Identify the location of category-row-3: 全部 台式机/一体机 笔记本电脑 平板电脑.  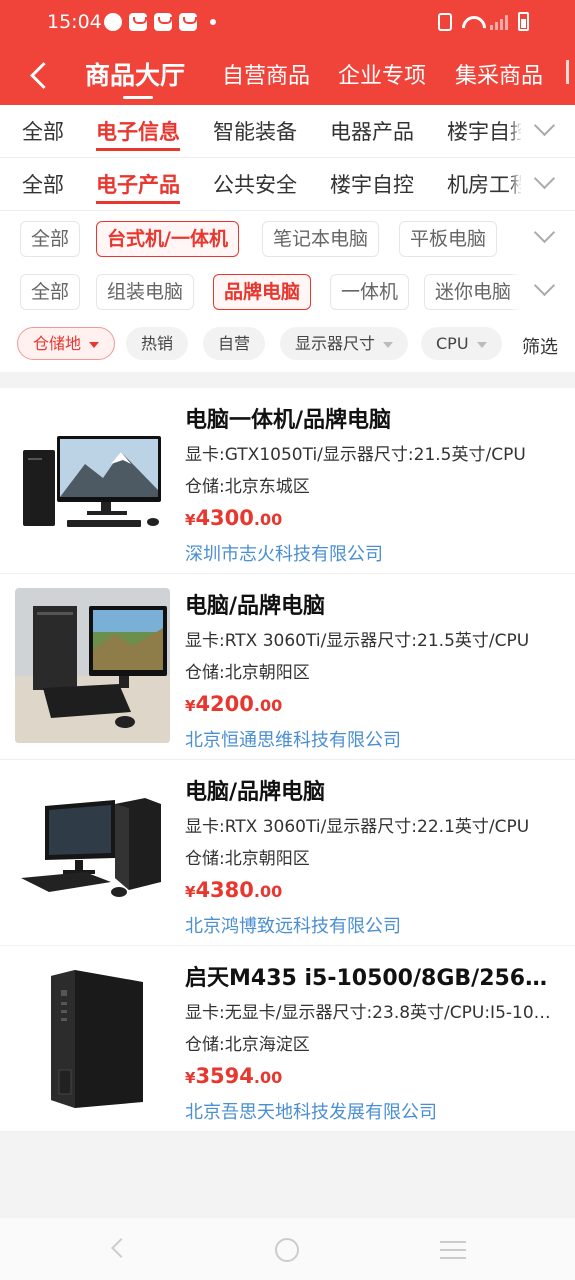
(287, 238).